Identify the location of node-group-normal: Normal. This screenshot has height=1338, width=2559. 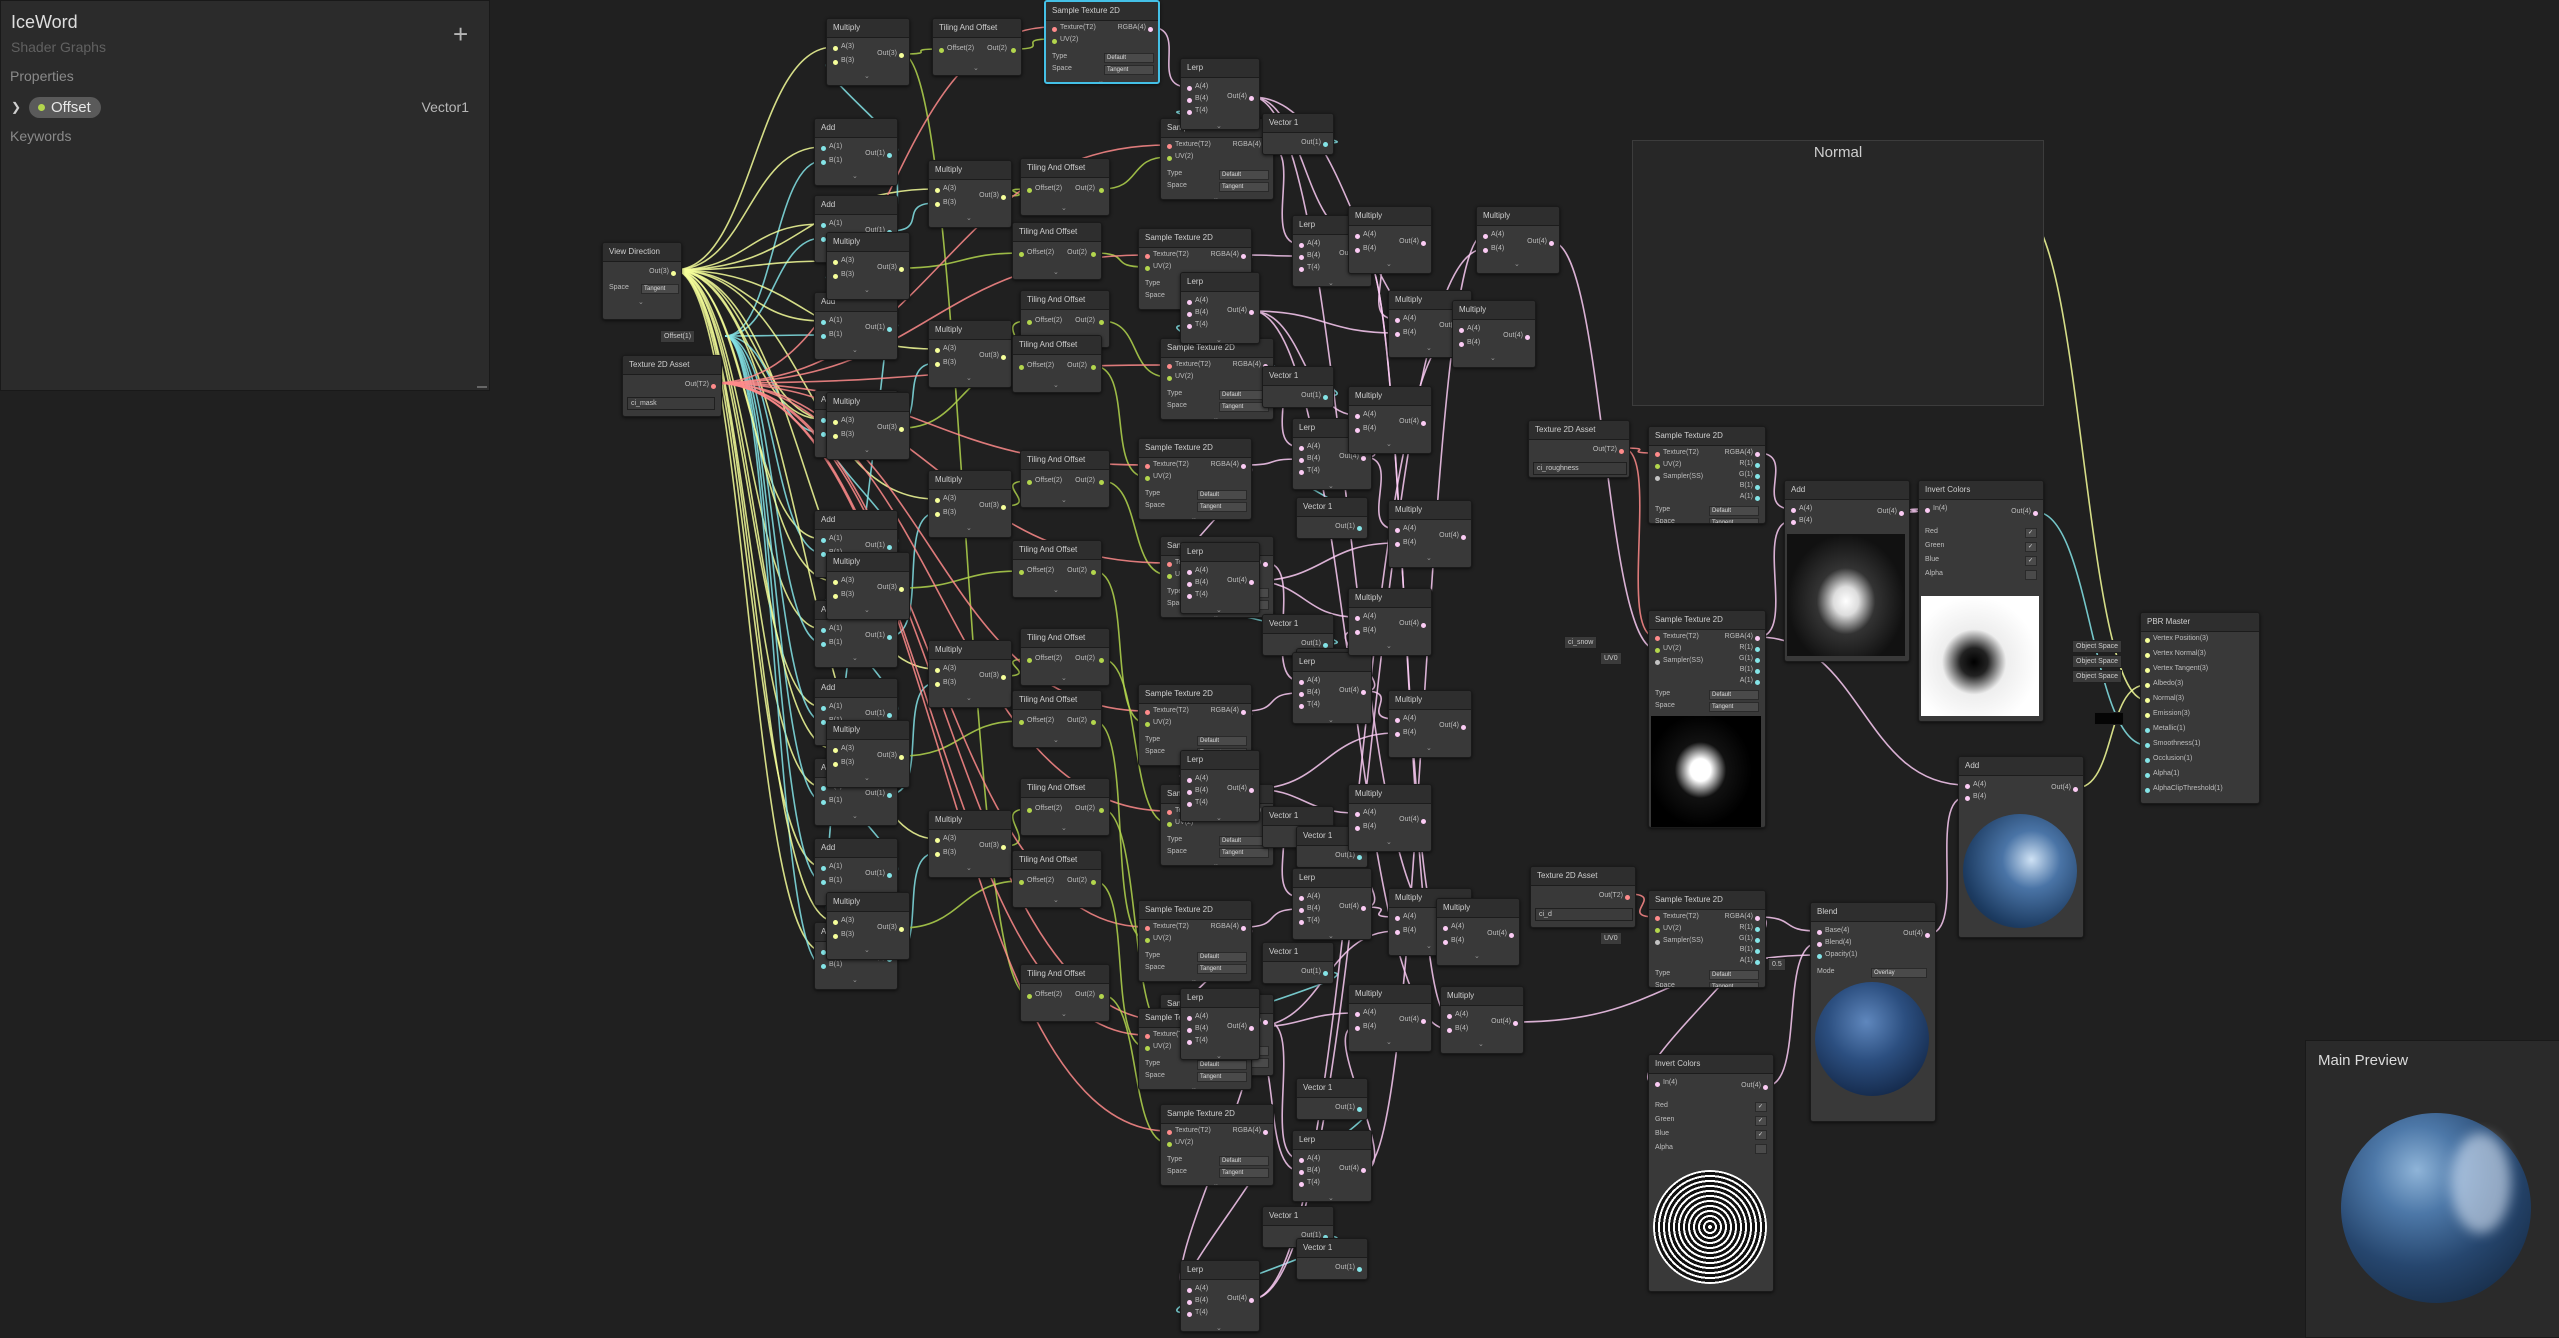
(1838, 273).